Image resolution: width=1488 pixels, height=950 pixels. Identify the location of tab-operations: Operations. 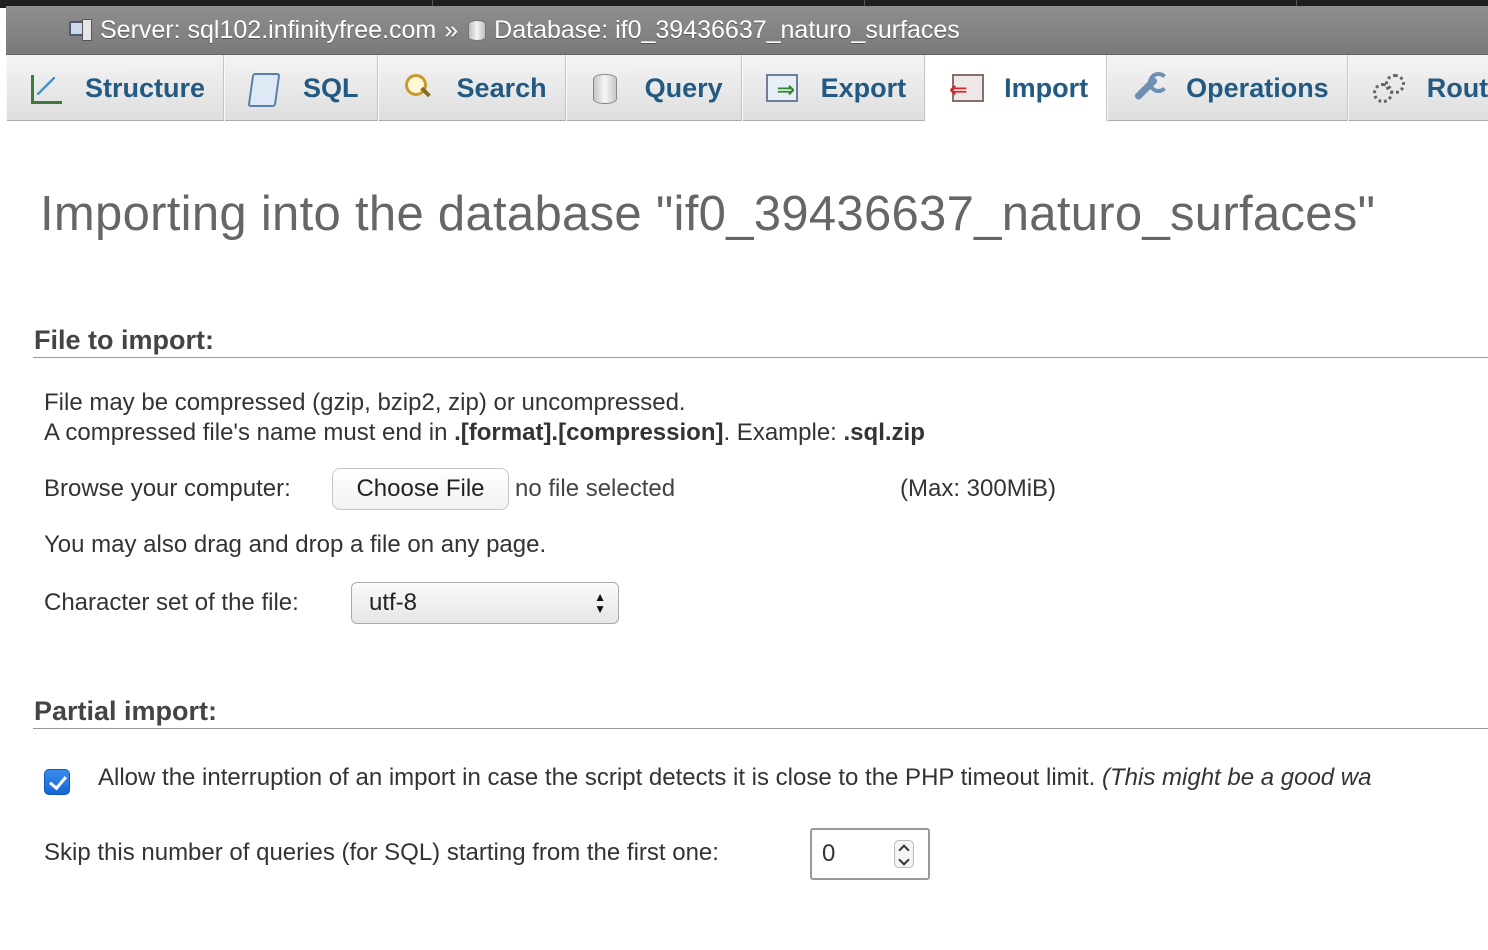
(1227, 88).